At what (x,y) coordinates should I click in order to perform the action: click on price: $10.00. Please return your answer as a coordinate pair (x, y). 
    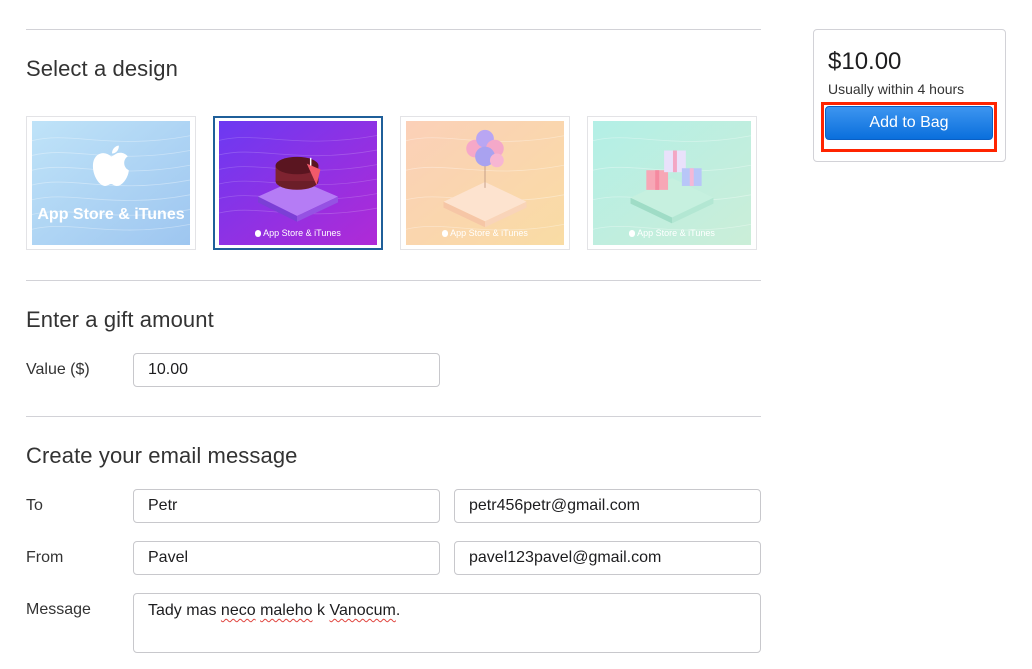
    Looking at the image, I should click on (865, 61).